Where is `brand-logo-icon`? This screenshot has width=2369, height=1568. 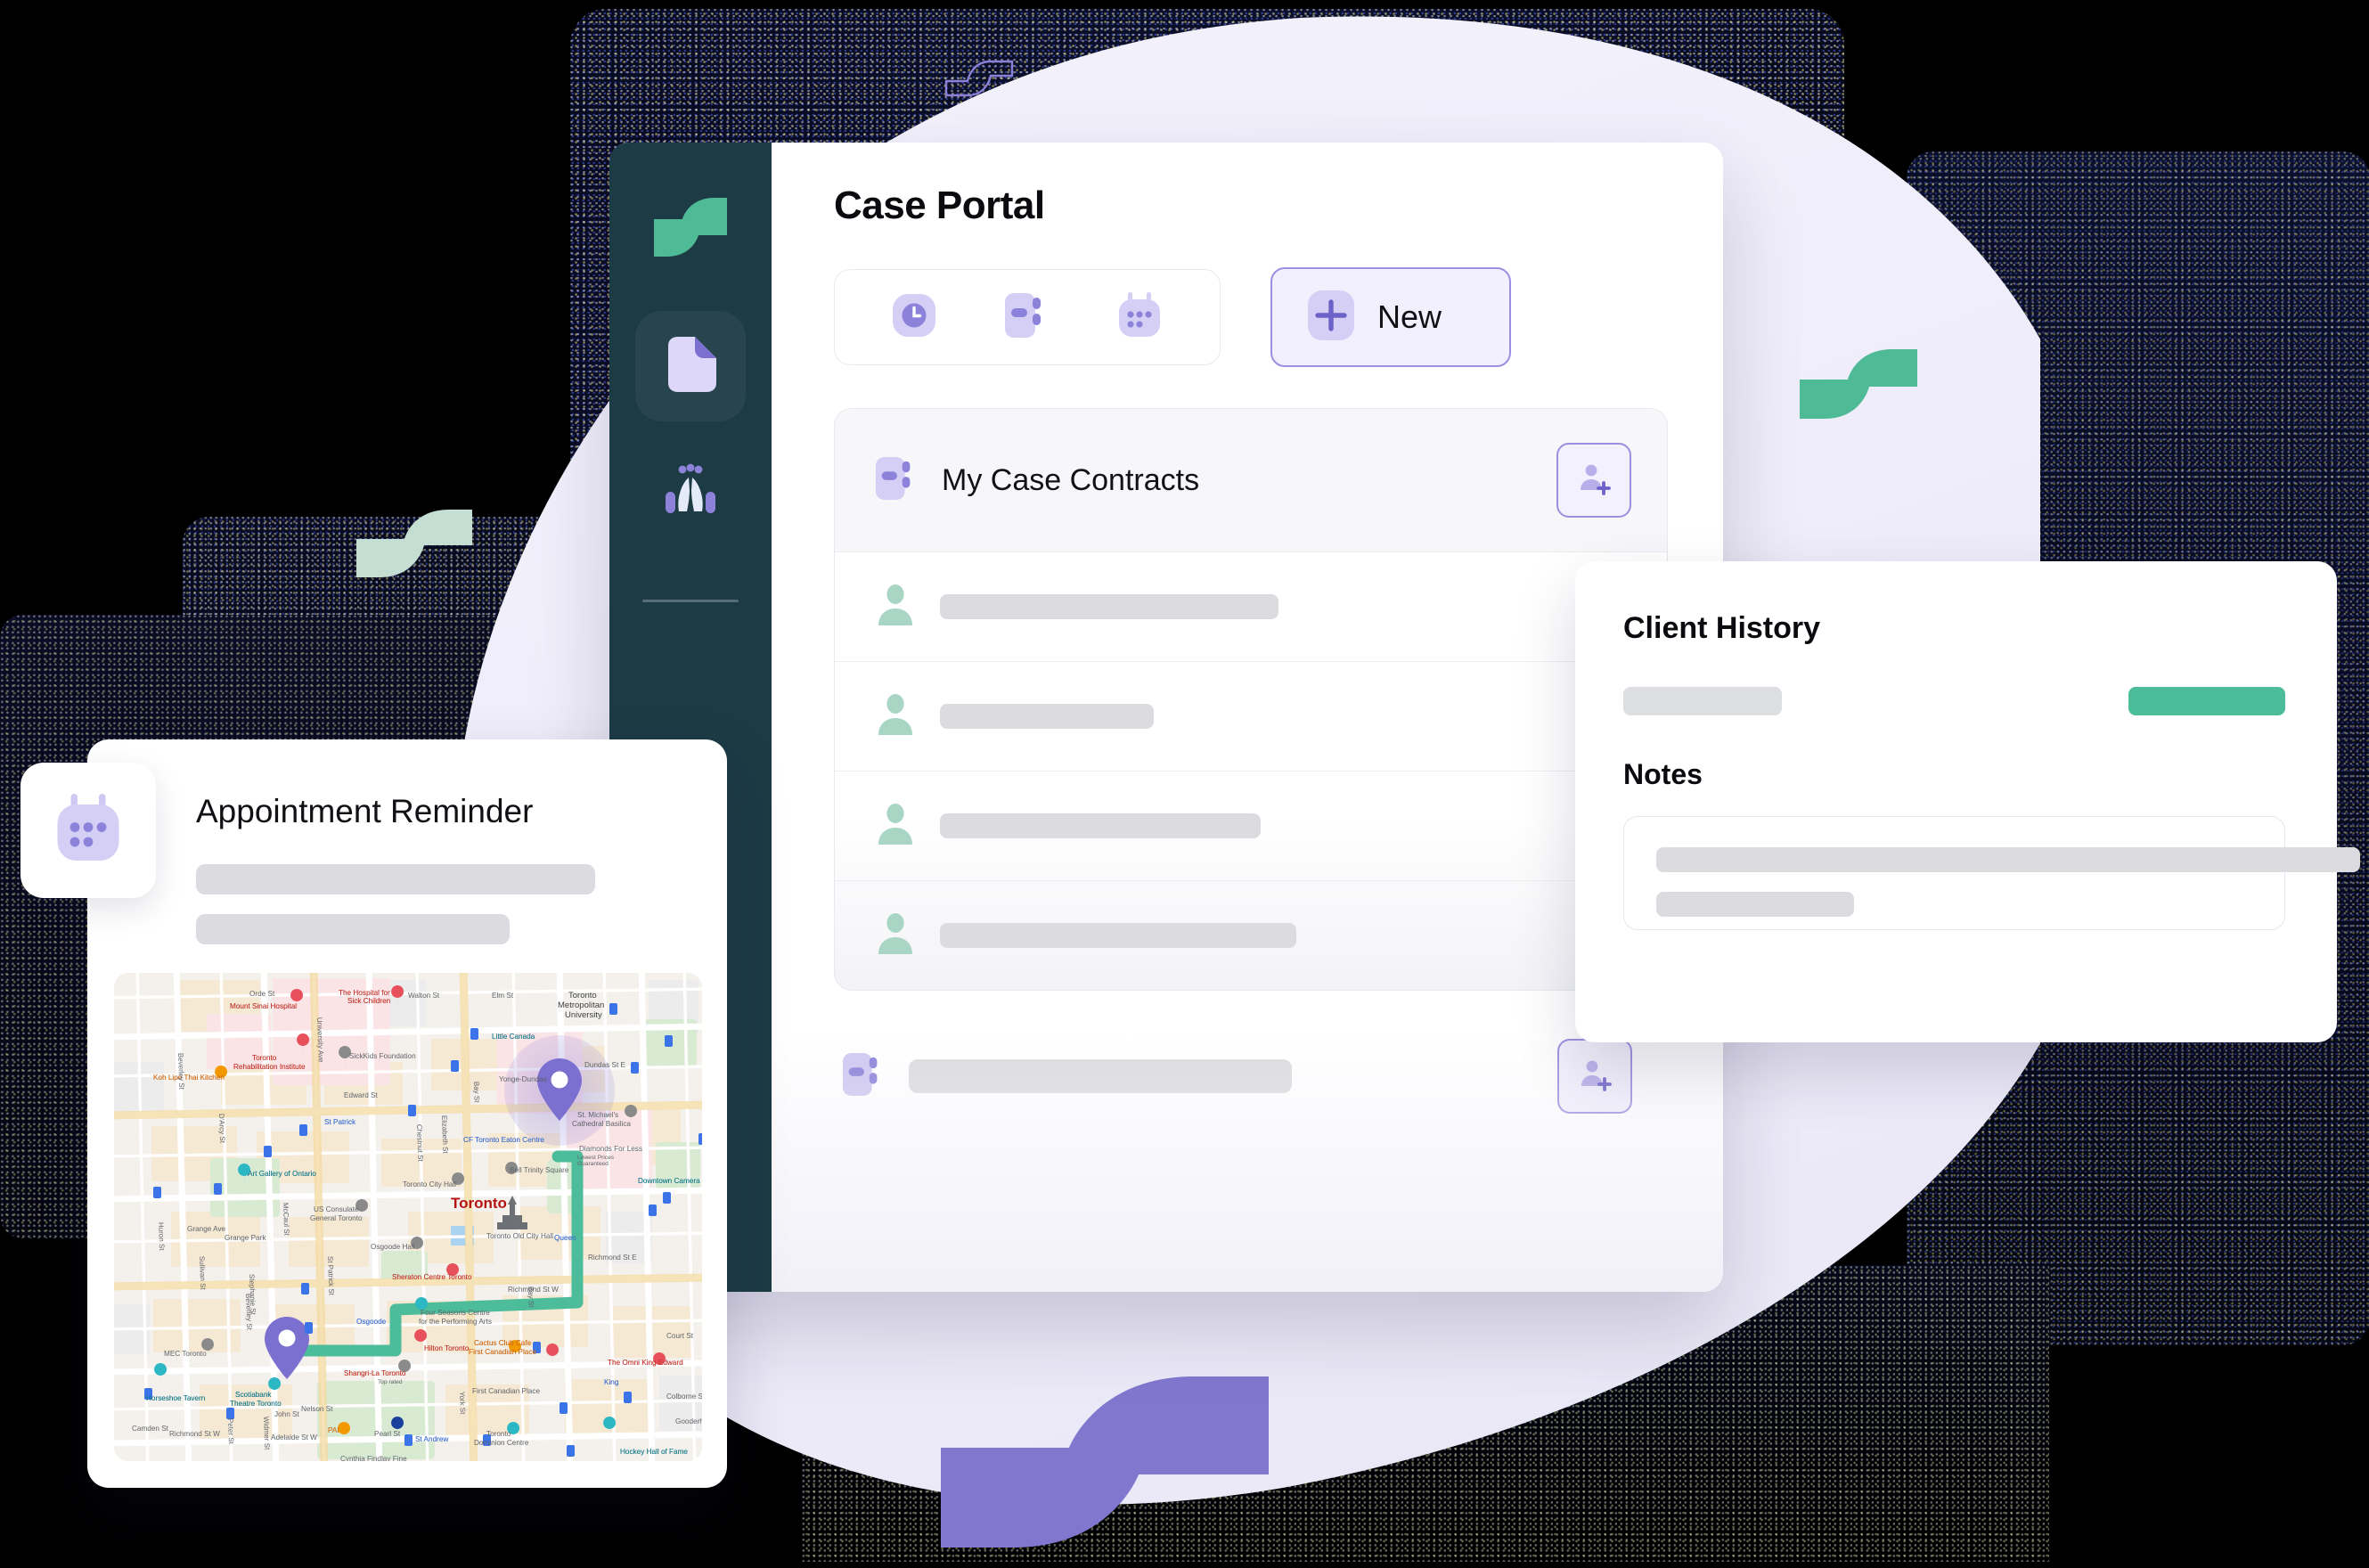 brand-logo-icon is located at coordinates (690, 229).